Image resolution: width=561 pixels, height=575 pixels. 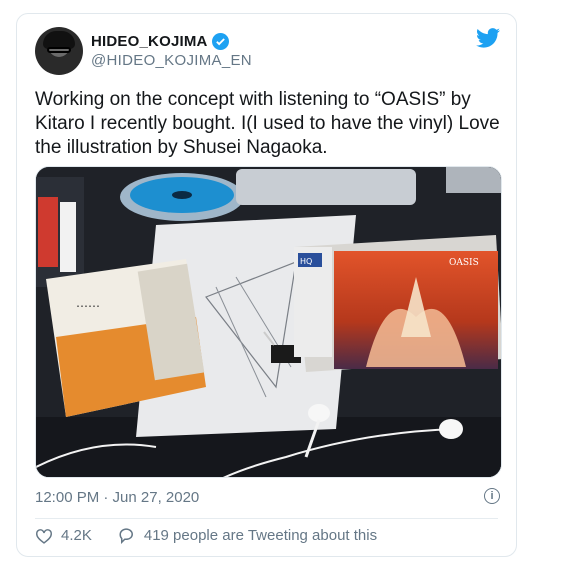 I want to click on tweet-timestamp: 12:00 PM · Jun 27, 2020, so click(x=117, y=497).